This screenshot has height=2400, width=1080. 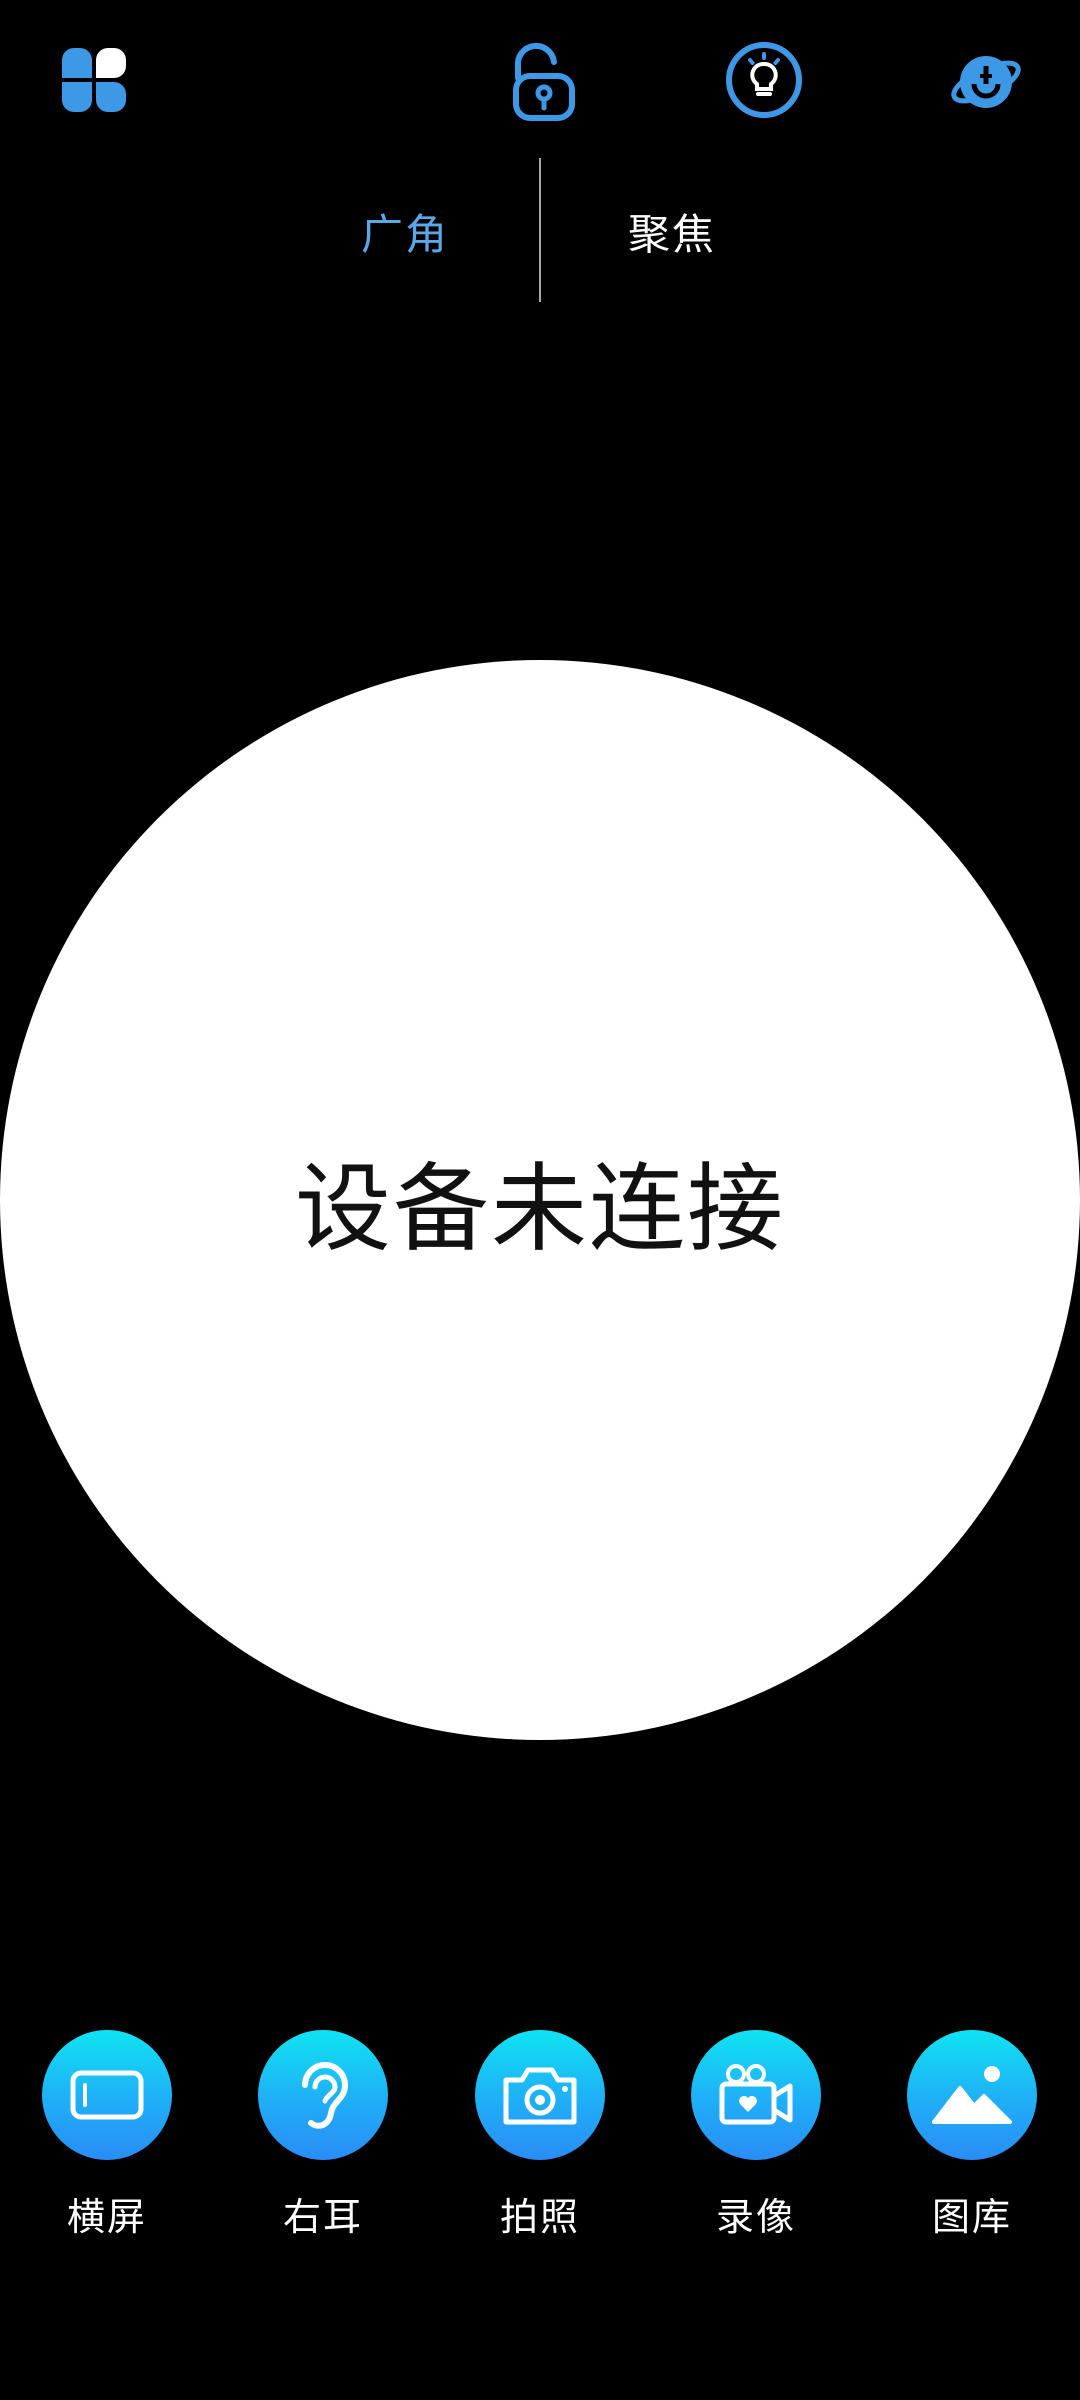 I want to click on photo-button: 拍照, so click(x=540, y=2136).